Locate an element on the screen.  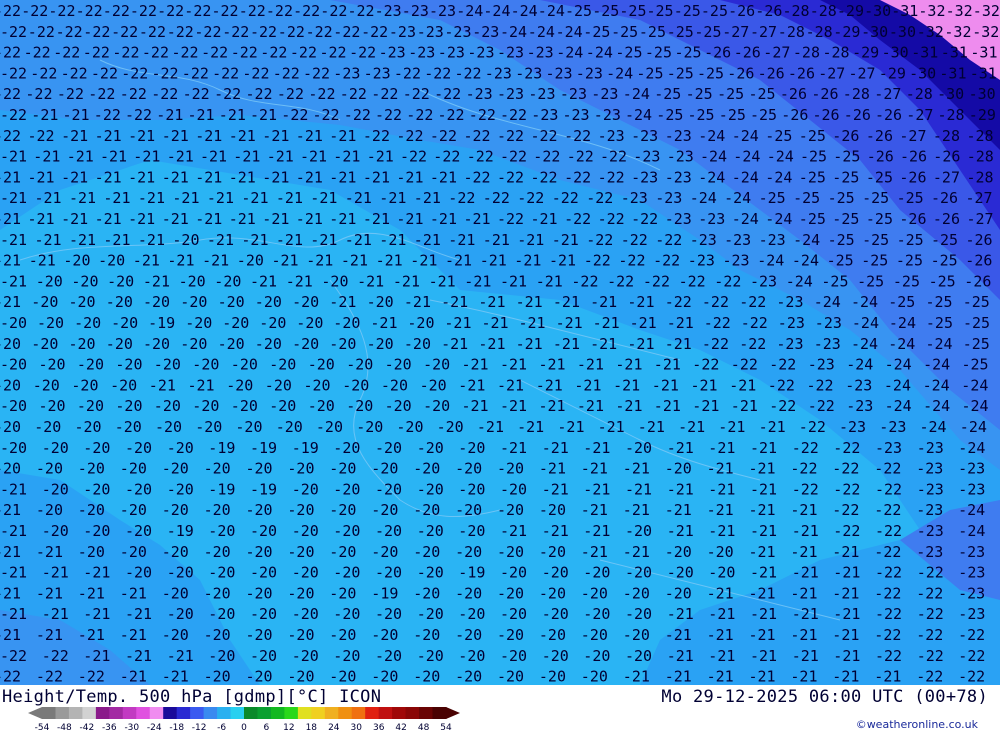
grid-temperature-label: -24 is located at coordinates (973, 427).